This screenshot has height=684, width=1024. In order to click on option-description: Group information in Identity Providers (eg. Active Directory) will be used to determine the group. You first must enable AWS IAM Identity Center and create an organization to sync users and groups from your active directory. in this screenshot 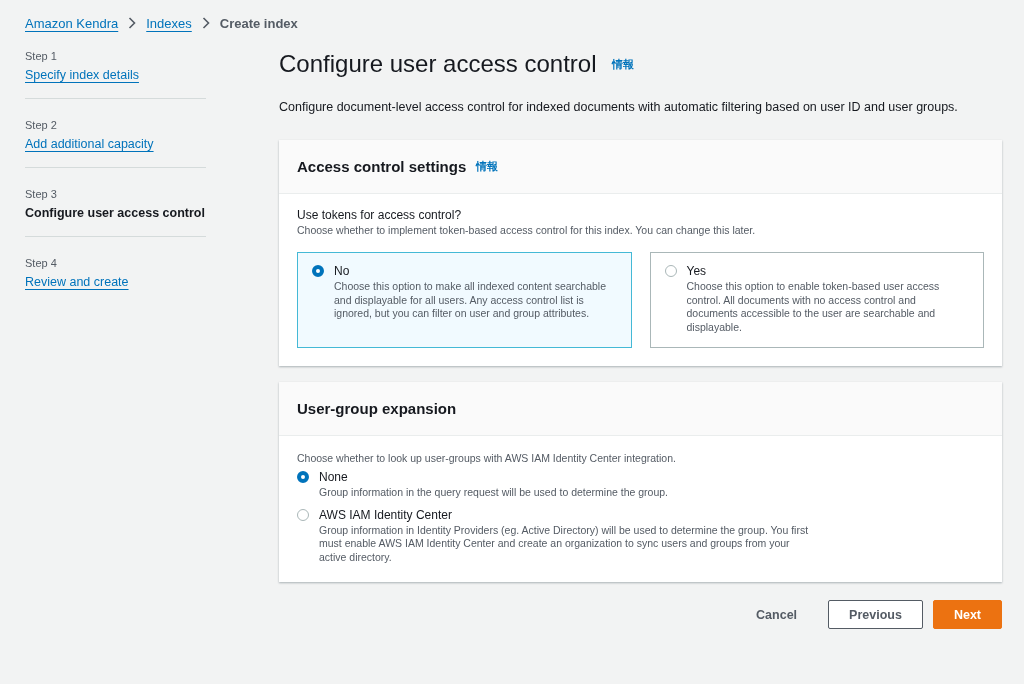, I will do `click(564, 543)`.